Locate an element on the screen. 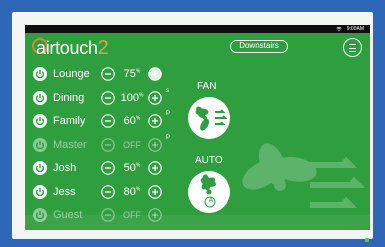  spill-indicator: s is located at coordinates (167, 90).